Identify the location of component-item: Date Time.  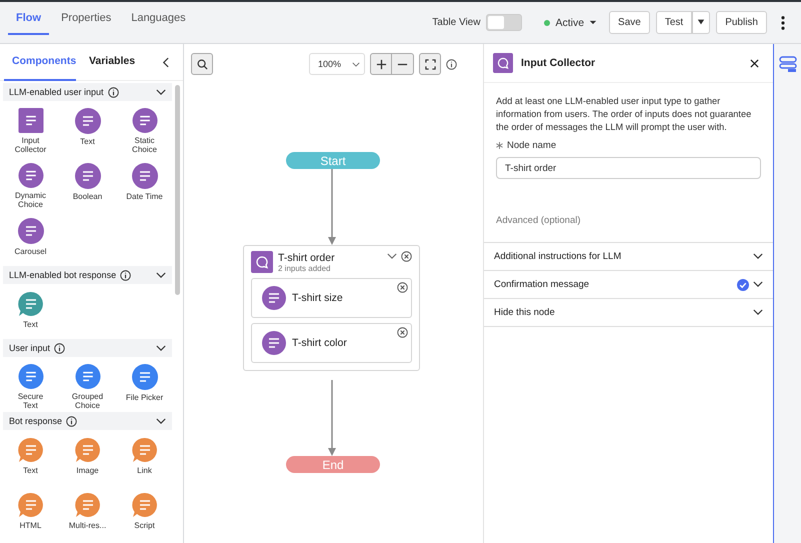
(144, 186).